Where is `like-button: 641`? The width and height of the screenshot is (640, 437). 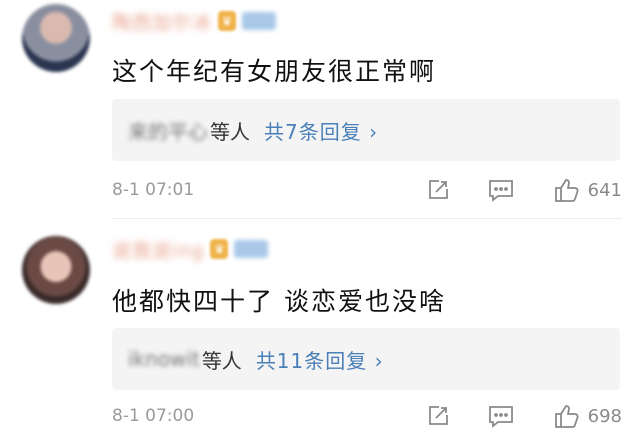
like-button: 641 is located at coordinates (588, 190).